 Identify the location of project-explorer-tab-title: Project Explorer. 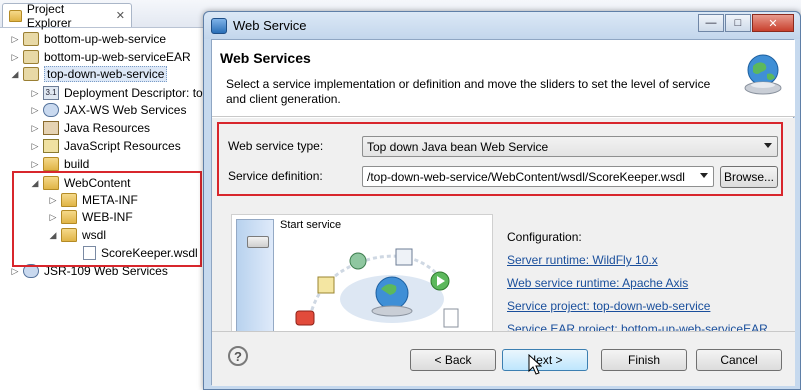
(49, 15).